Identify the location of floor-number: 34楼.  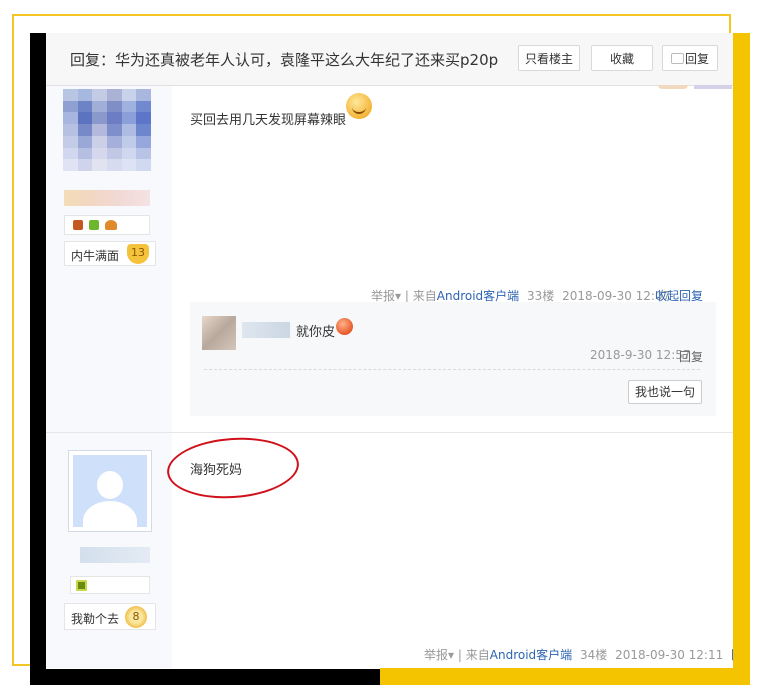
(594, 655).